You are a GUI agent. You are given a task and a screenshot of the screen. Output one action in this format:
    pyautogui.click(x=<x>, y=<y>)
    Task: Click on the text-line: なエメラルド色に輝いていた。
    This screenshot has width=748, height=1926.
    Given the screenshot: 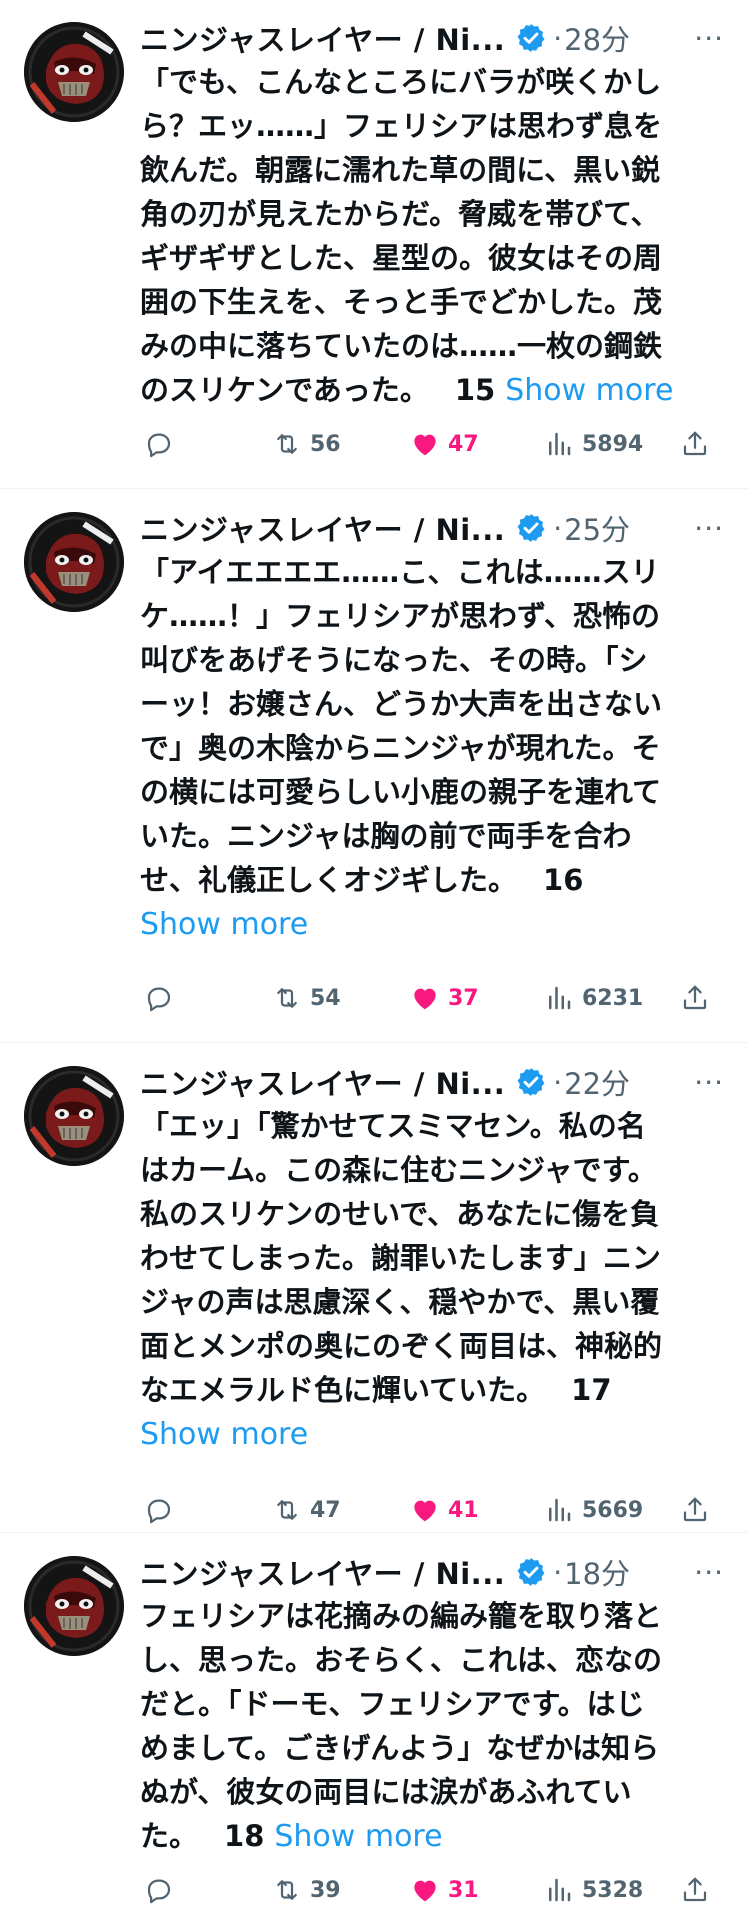 What is the action you would take?
    pyautogui.click(x=343, y=1390)
    